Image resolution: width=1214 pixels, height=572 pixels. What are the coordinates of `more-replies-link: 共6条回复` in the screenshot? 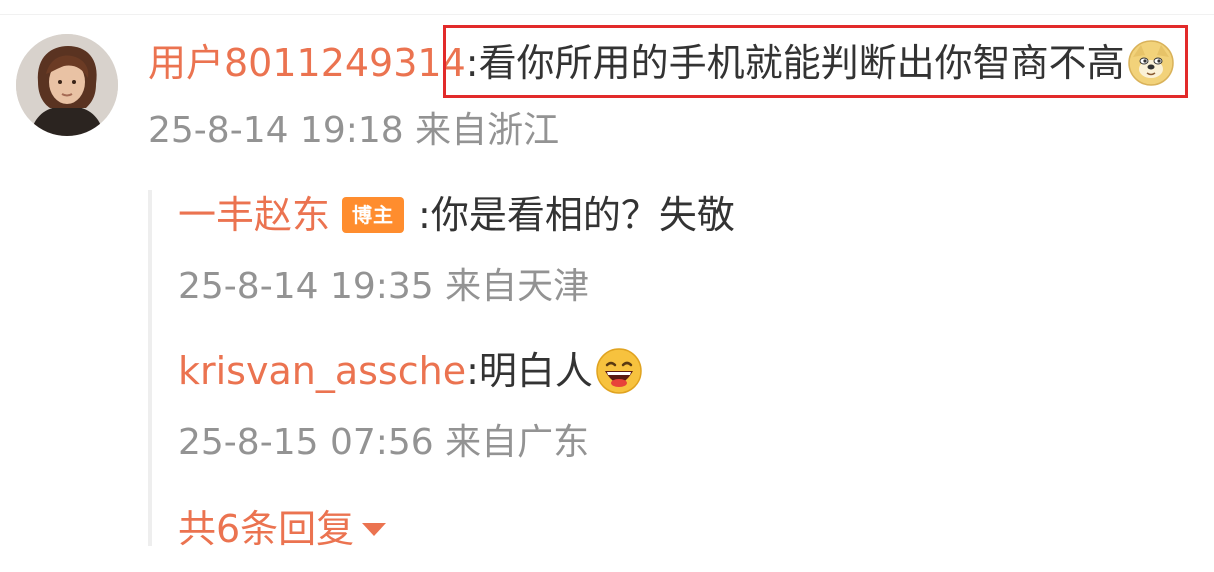 It's located at (282, 529).